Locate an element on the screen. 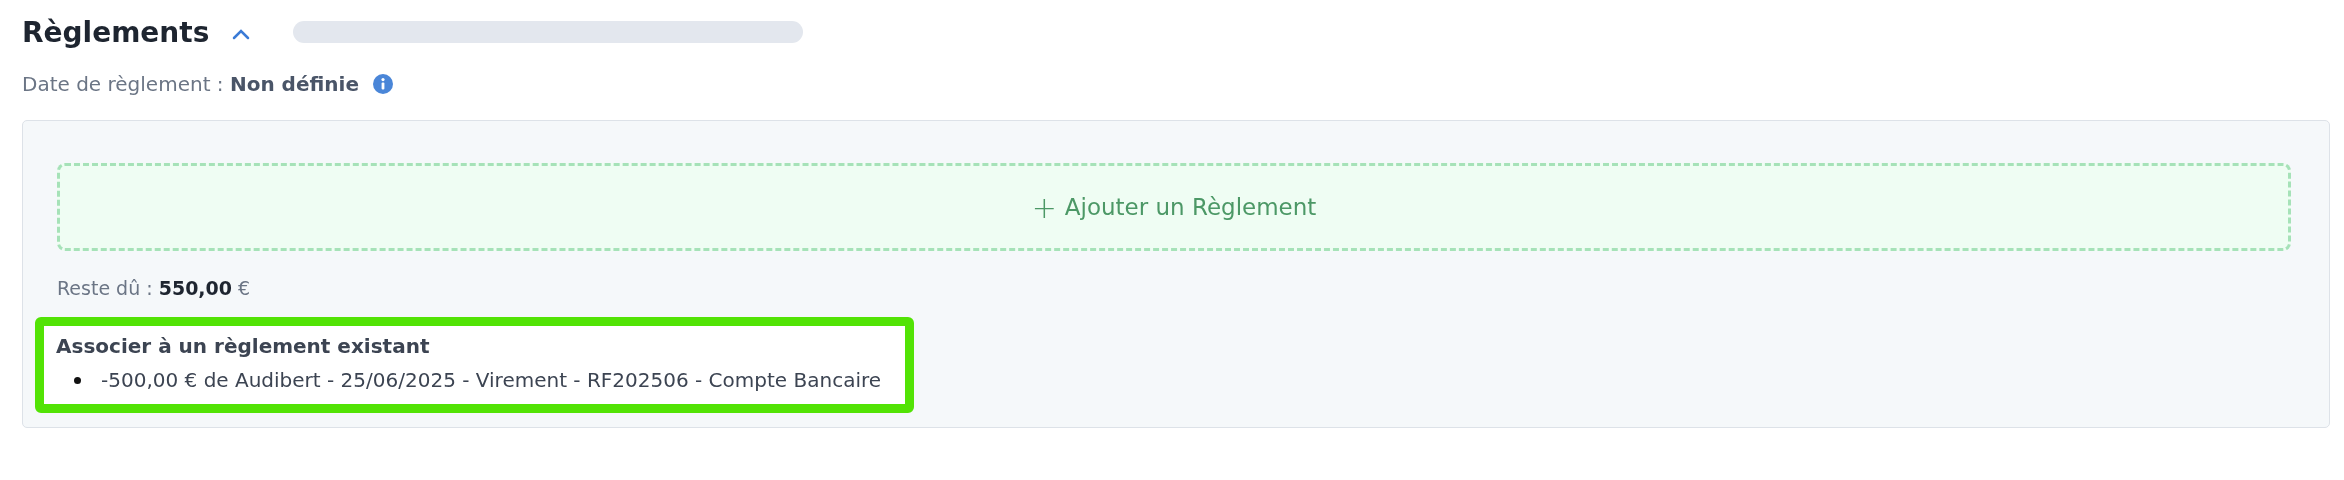  bullet-icon is located at coordinates (77, 380).